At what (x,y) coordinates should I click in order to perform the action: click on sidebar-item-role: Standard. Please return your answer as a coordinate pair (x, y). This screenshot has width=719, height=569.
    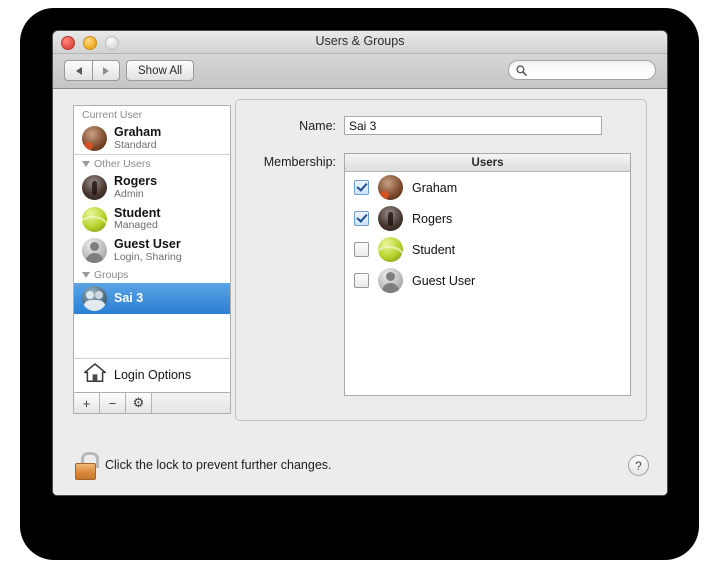
    Looking at the image, I should click on (135, 144).